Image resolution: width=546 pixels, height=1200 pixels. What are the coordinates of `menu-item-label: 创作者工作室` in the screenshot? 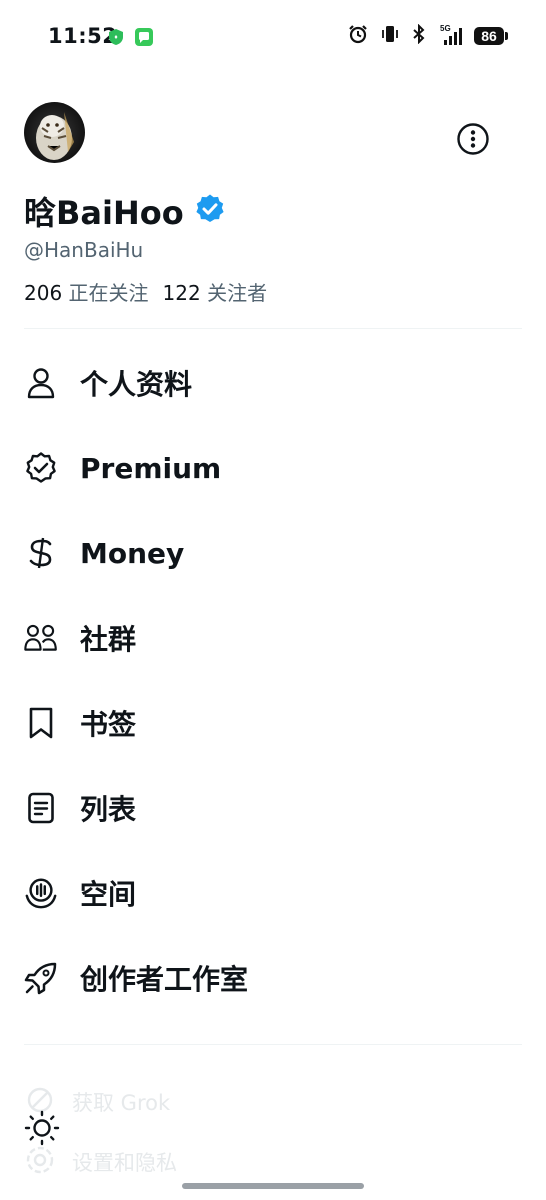 It's located at (164, 979).